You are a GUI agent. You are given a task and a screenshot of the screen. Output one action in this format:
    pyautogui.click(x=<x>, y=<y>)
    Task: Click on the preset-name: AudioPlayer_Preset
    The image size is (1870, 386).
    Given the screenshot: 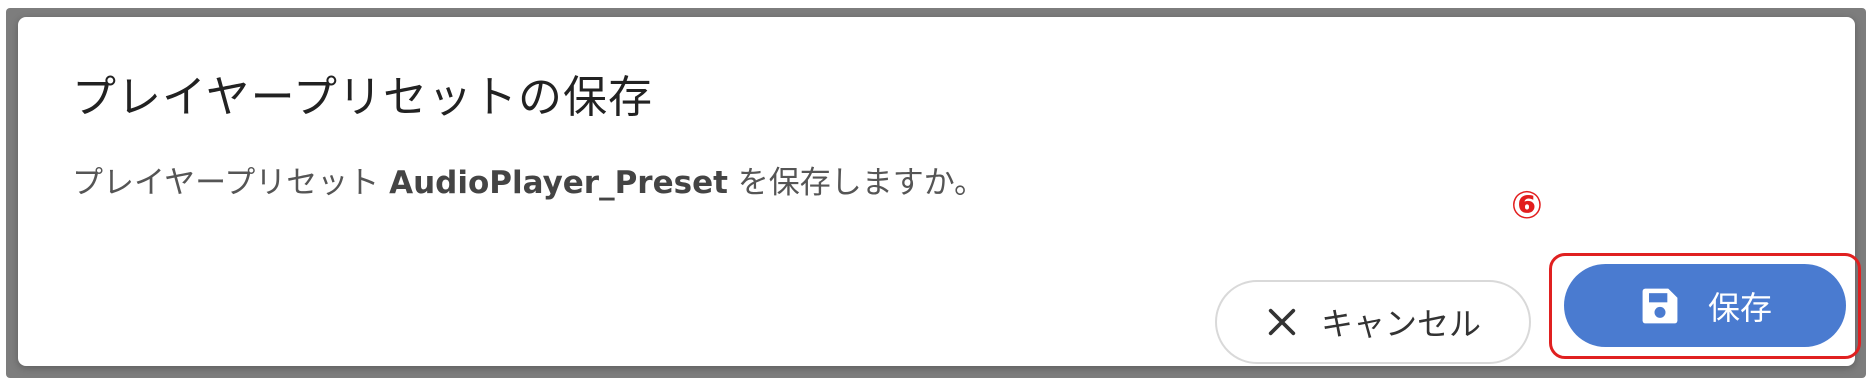 What is the action you would take?
    pyautogui.click(x=558, y=183)
    